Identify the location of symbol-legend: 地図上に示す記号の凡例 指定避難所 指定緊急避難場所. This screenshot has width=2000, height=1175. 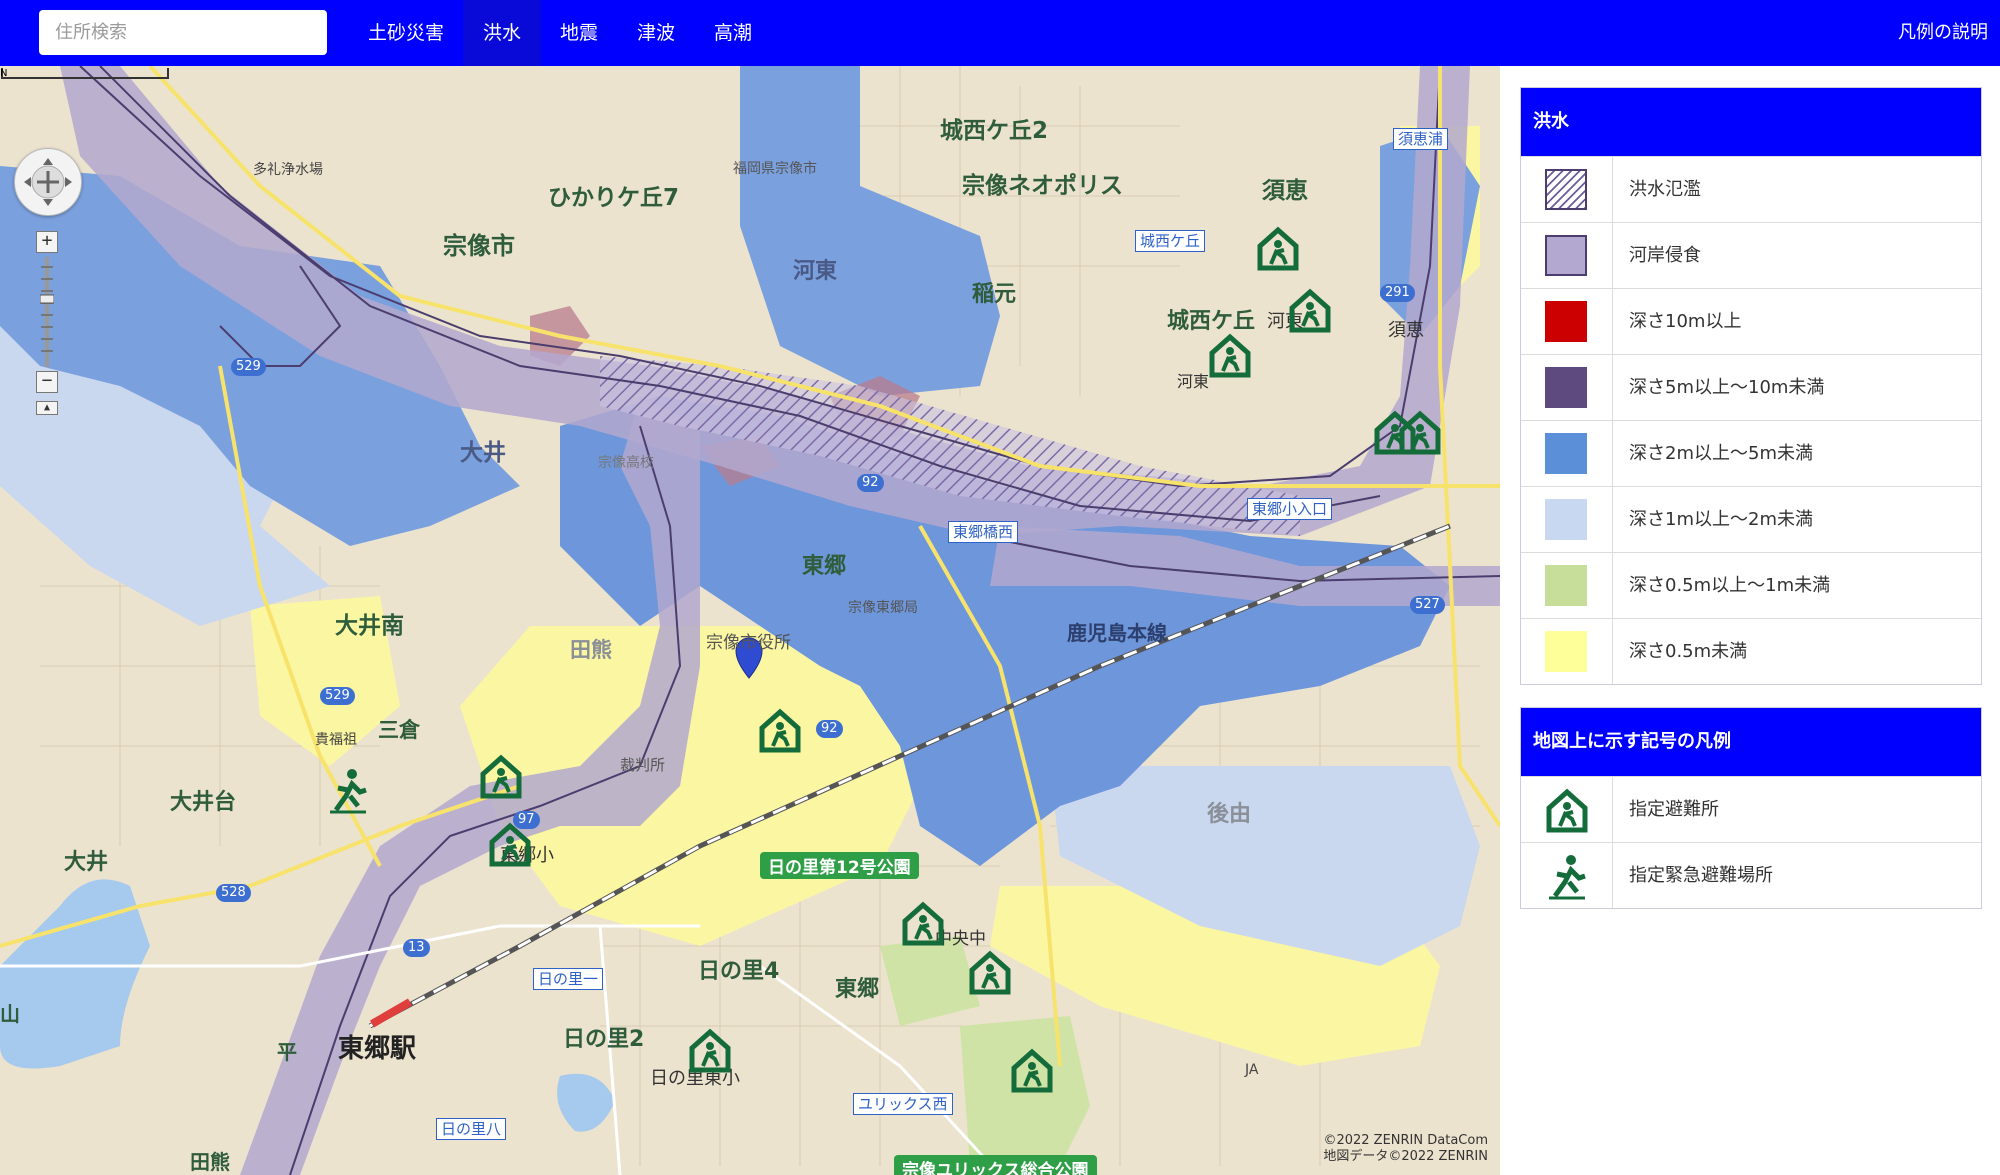
(1751, 808).